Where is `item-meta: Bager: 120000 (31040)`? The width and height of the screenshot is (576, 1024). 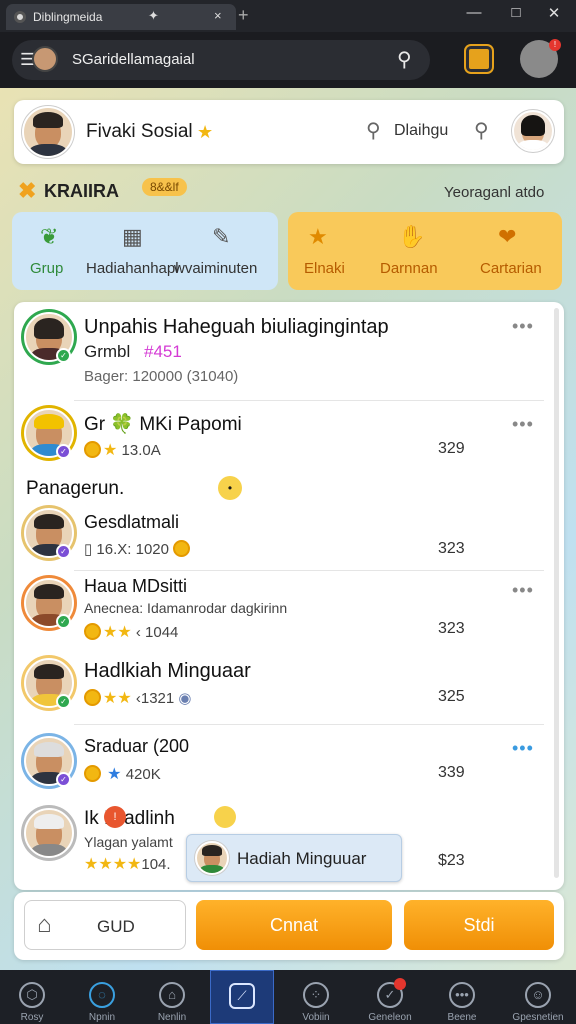
item-meta: Bager: 120000 (31040) is located at coordinates (161, 376).